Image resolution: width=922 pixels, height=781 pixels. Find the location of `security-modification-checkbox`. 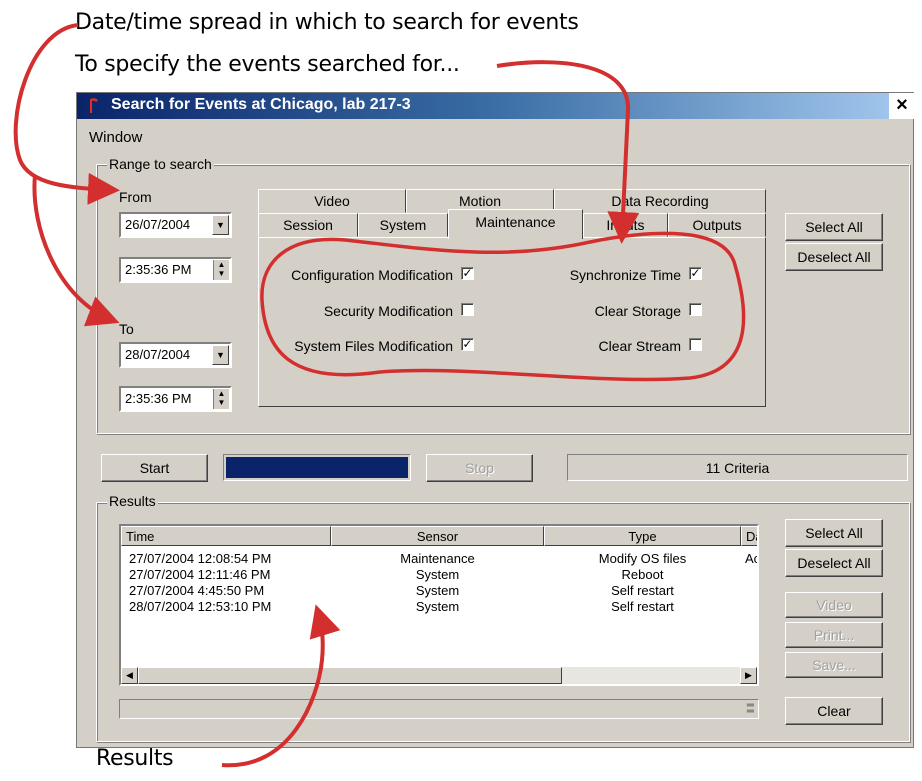

security-modification-checkbox is located at coordinates (467, 309).